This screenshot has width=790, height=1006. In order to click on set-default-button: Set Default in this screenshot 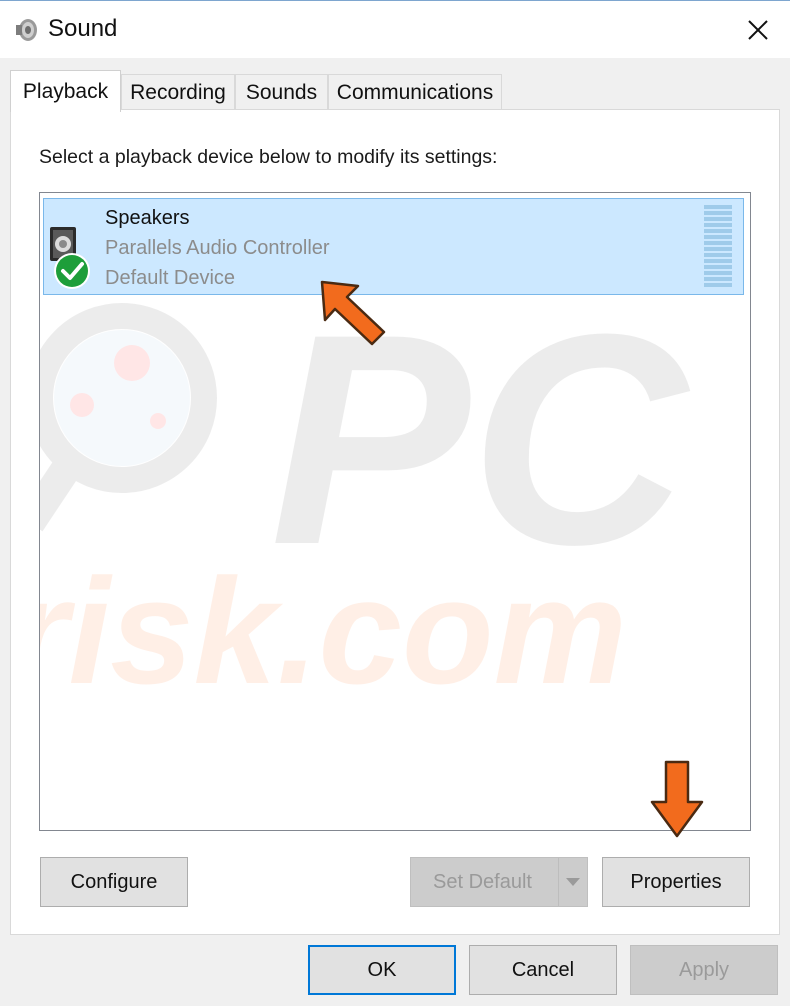, I will do `click(499, 882)`.